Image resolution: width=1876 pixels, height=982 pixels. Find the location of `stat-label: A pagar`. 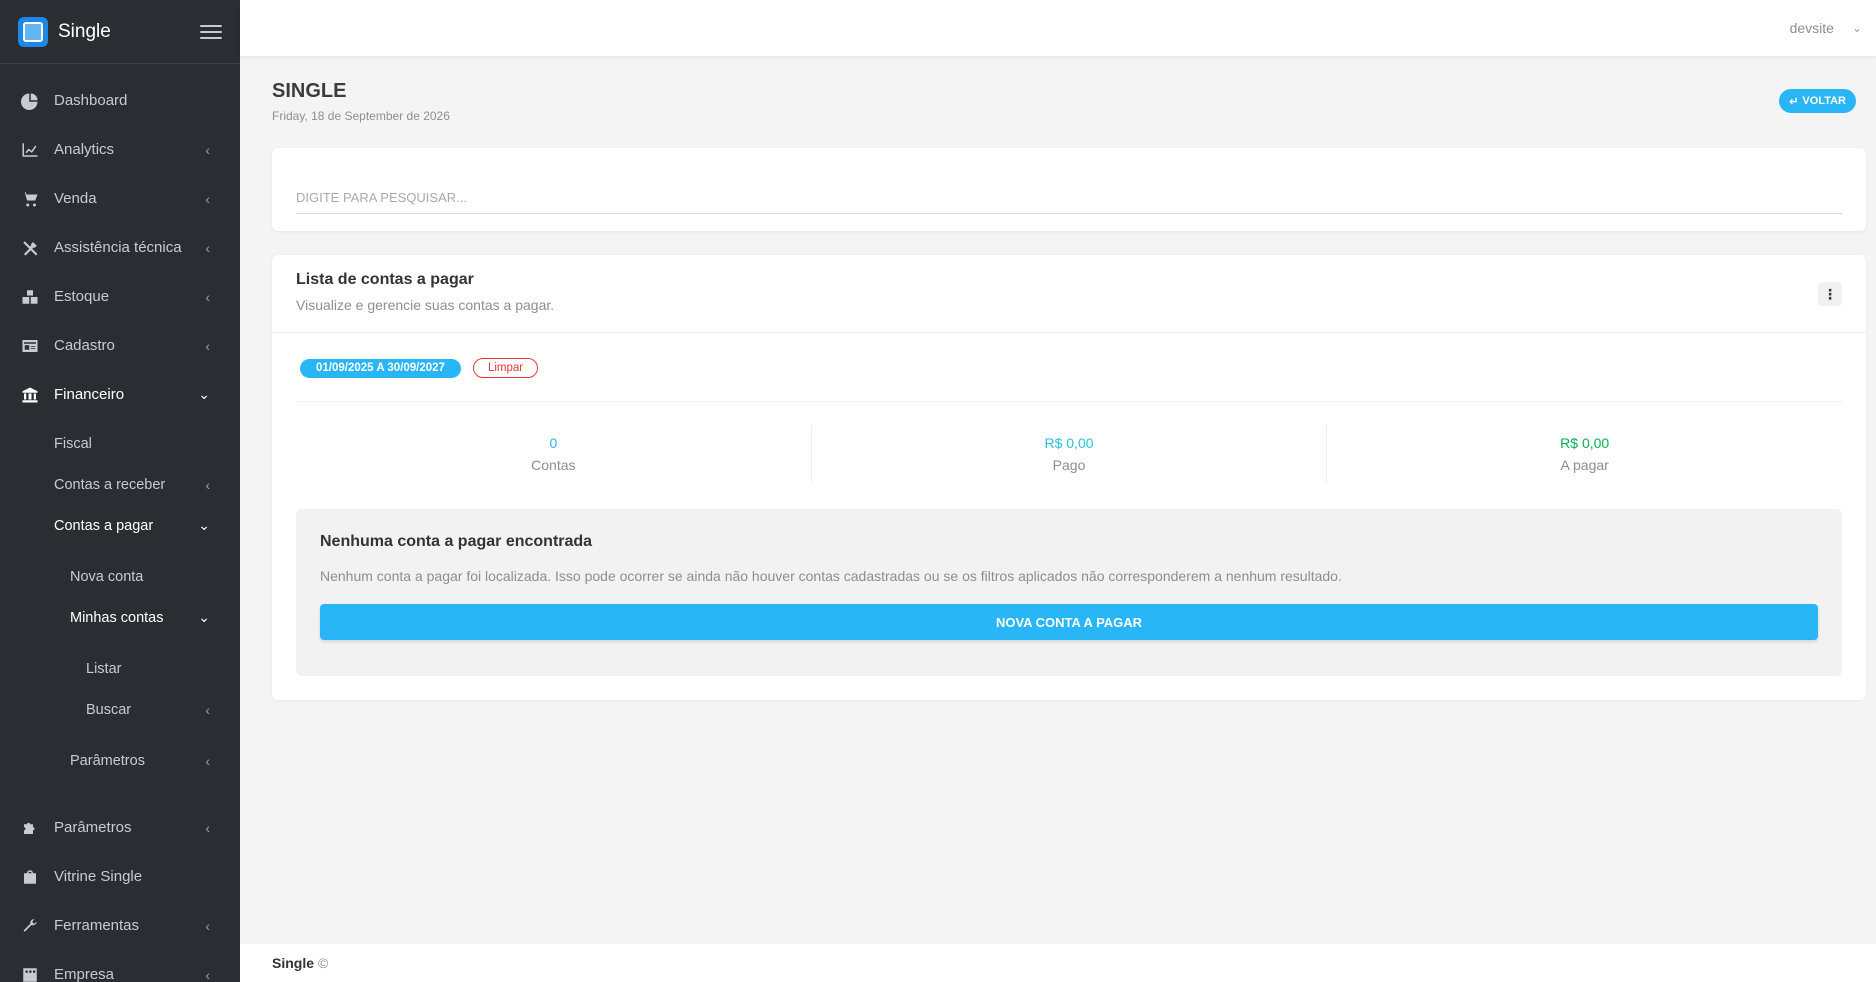

stat-label: A pagar is located at coordinates (1584, 465).